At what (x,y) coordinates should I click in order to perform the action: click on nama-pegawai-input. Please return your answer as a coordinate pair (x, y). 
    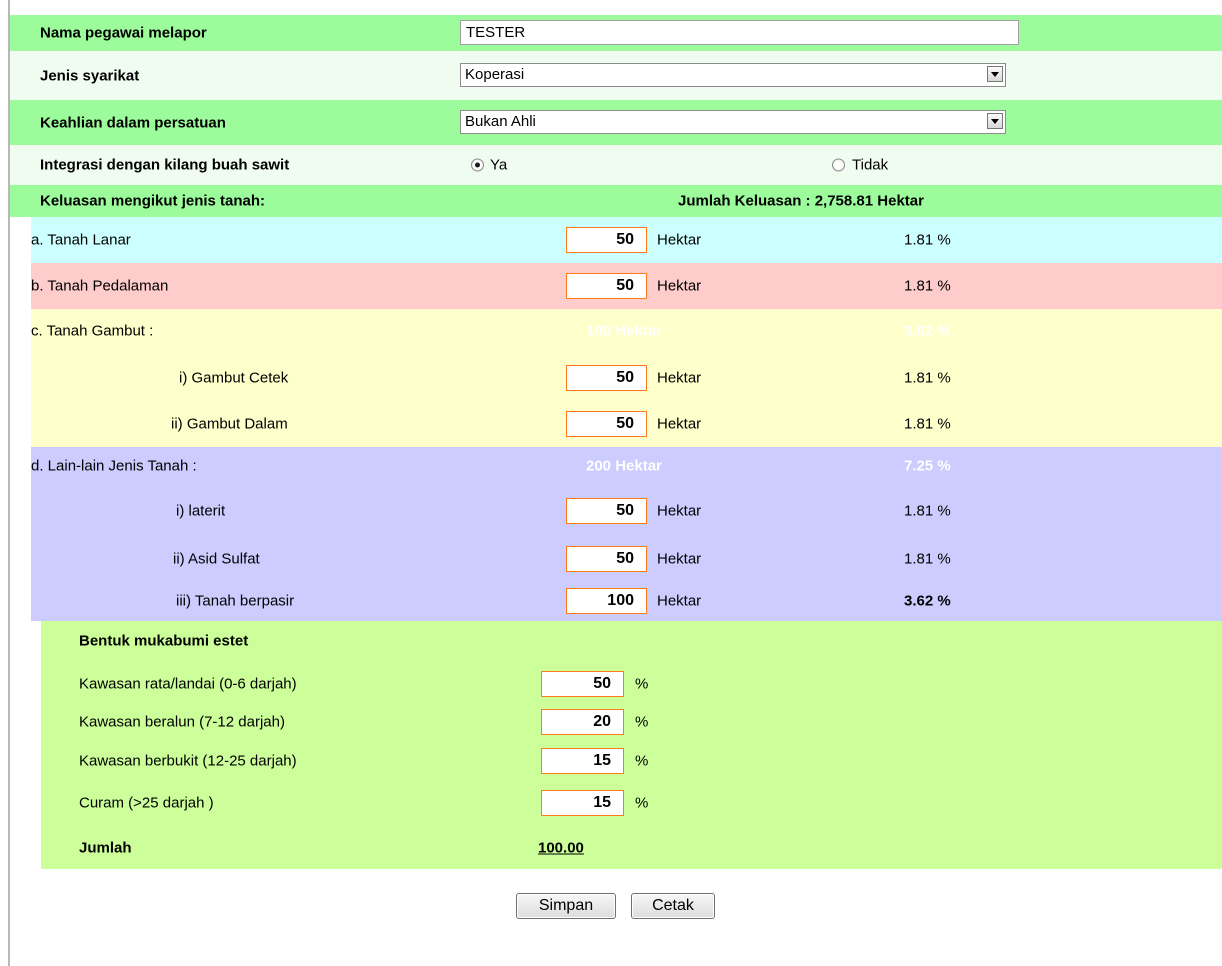
    Looking at the image, I should click on (739, 32).